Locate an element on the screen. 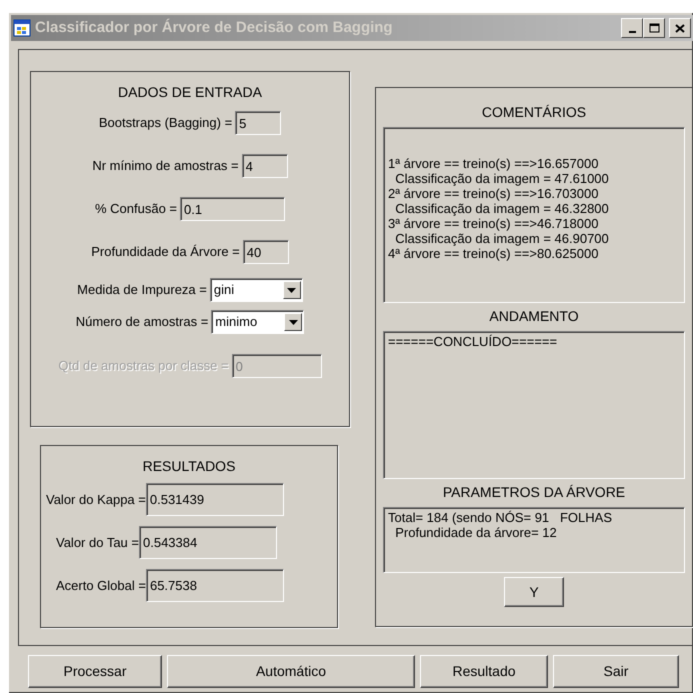 The height and width of the screenshot is (693, 693). action-button: Resultado is located at coordinates (484, 671).